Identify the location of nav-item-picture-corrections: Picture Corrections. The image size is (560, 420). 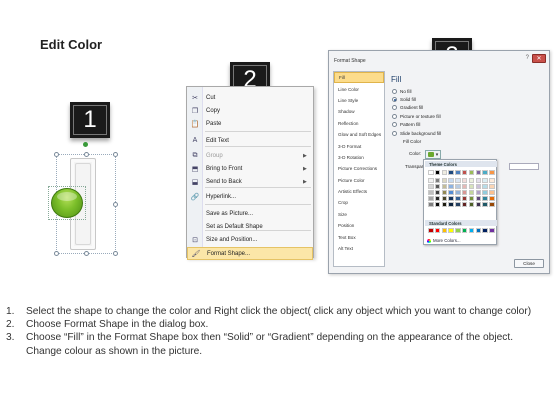
(359, 168).